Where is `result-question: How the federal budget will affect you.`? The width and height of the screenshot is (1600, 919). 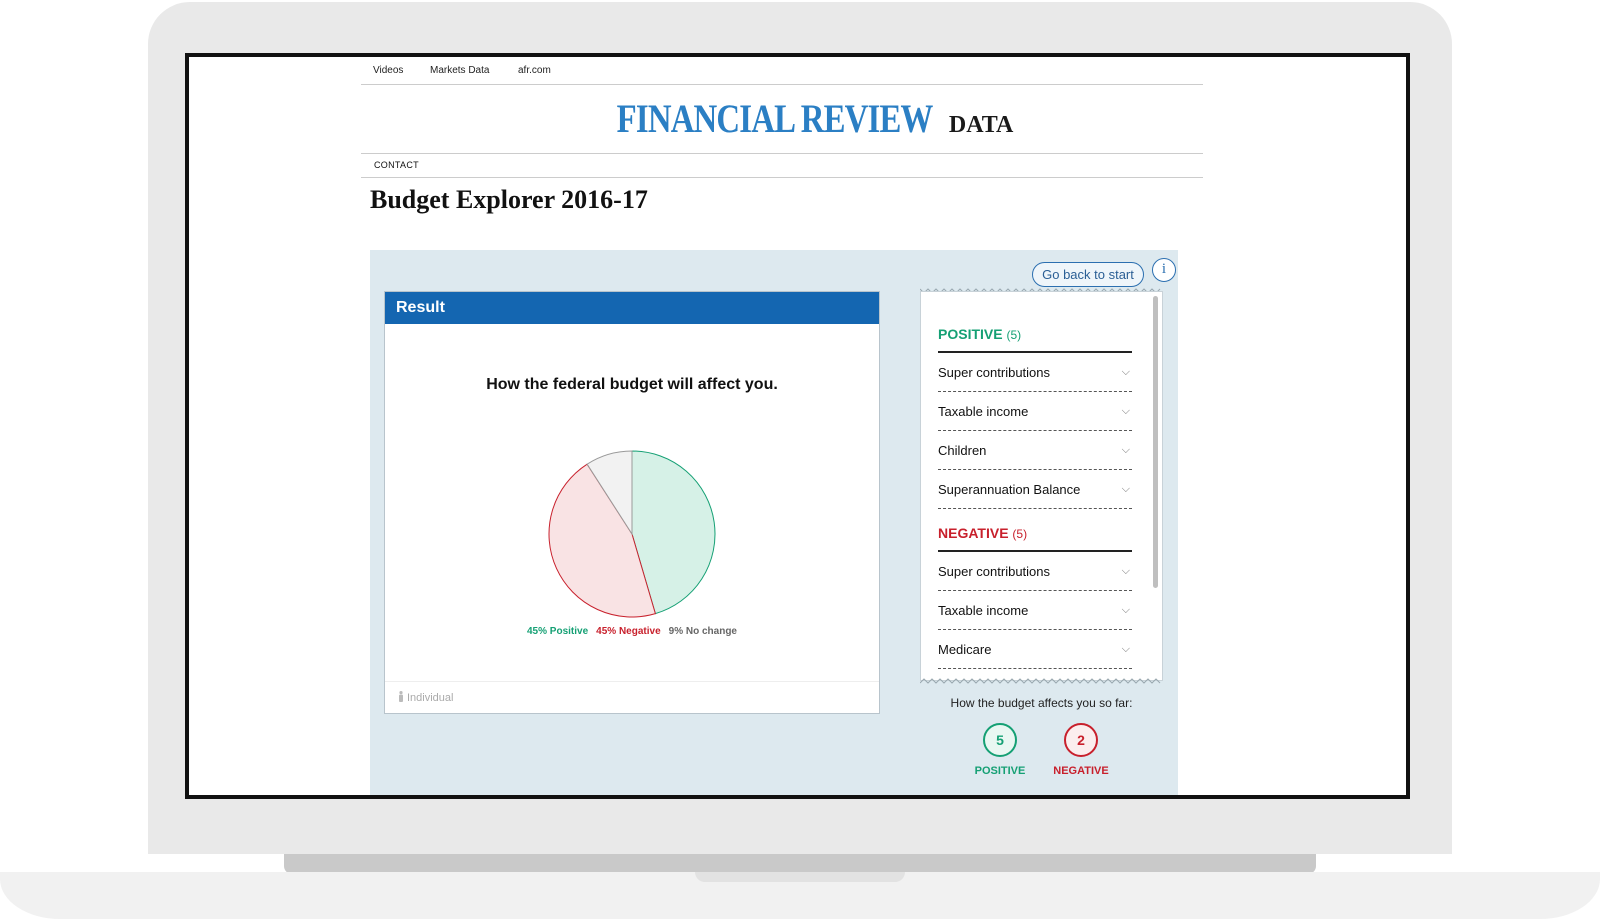
result-question: How the federal budget will affect you. is located at coordinates (632, 384).